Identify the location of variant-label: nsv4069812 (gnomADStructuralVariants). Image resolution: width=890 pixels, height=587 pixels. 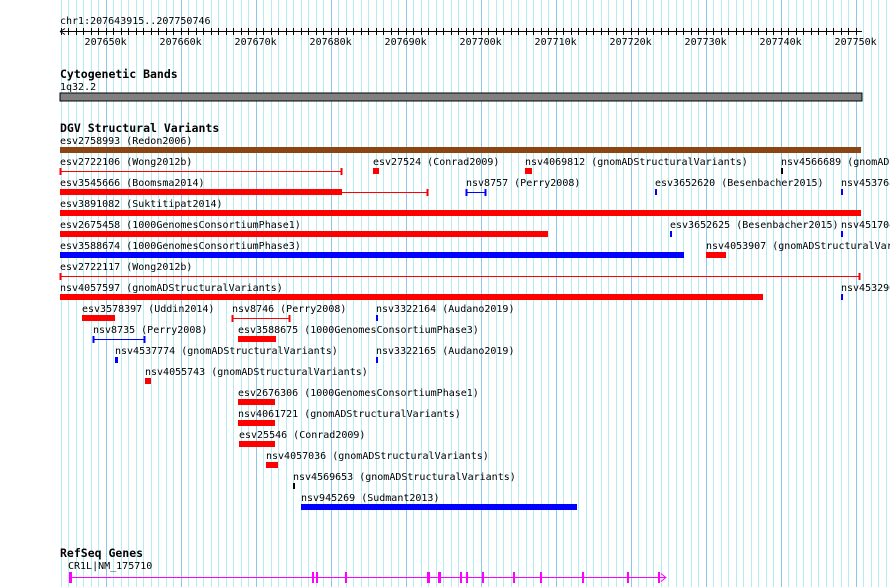
(636, 162).